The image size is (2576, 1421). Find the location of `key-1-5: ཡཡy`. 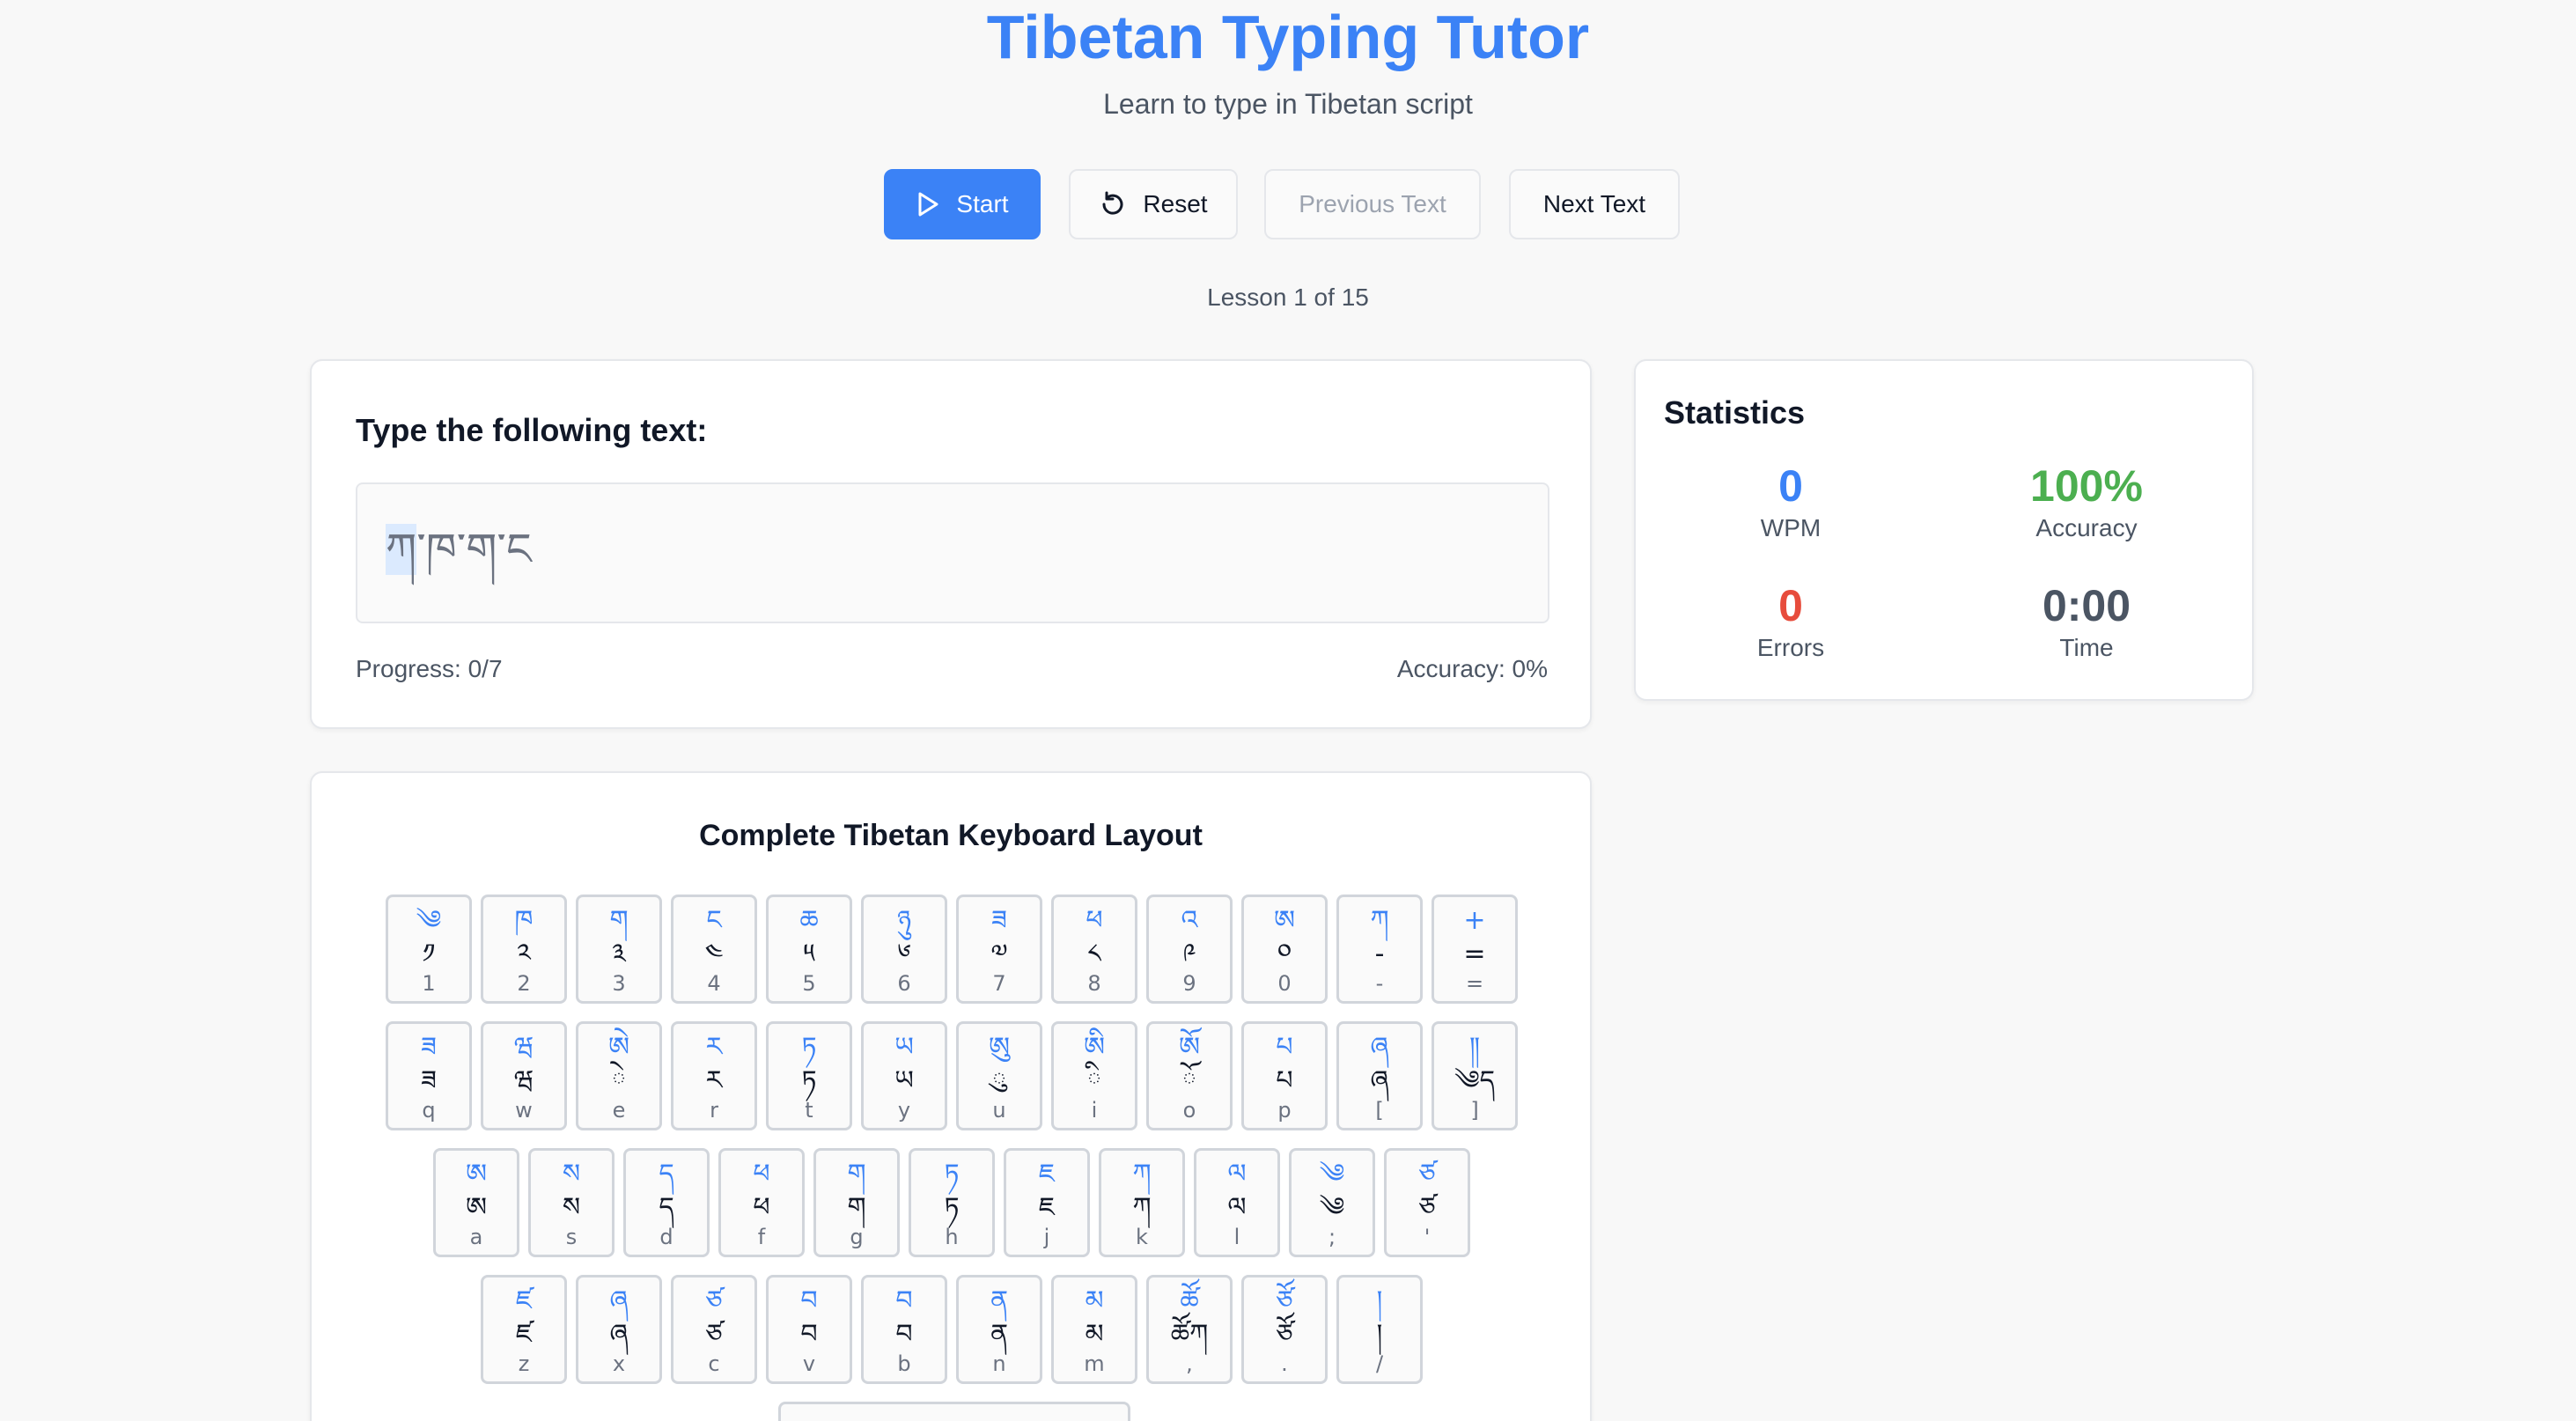

key-1-5: ཡཡy is located at coordinates (904, 1075).